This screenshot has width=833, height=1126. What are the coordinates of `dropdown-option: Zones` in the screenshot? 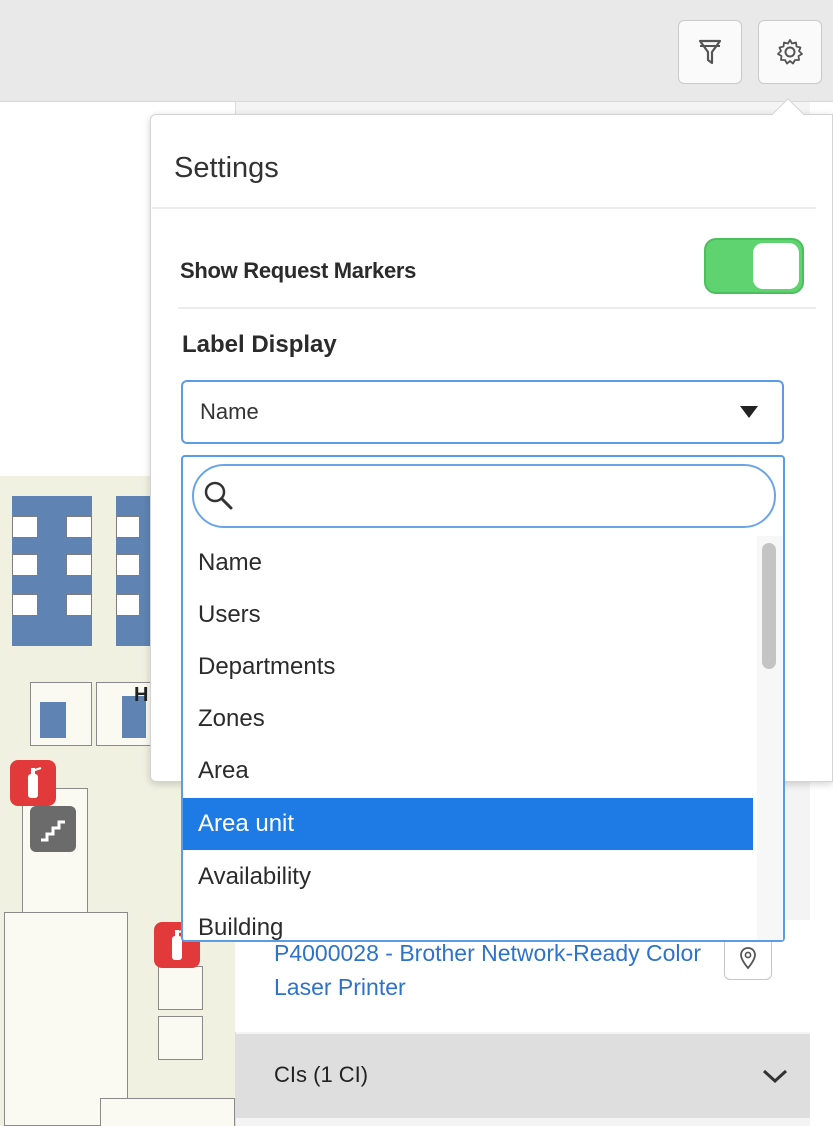 It's located at (468, 719).